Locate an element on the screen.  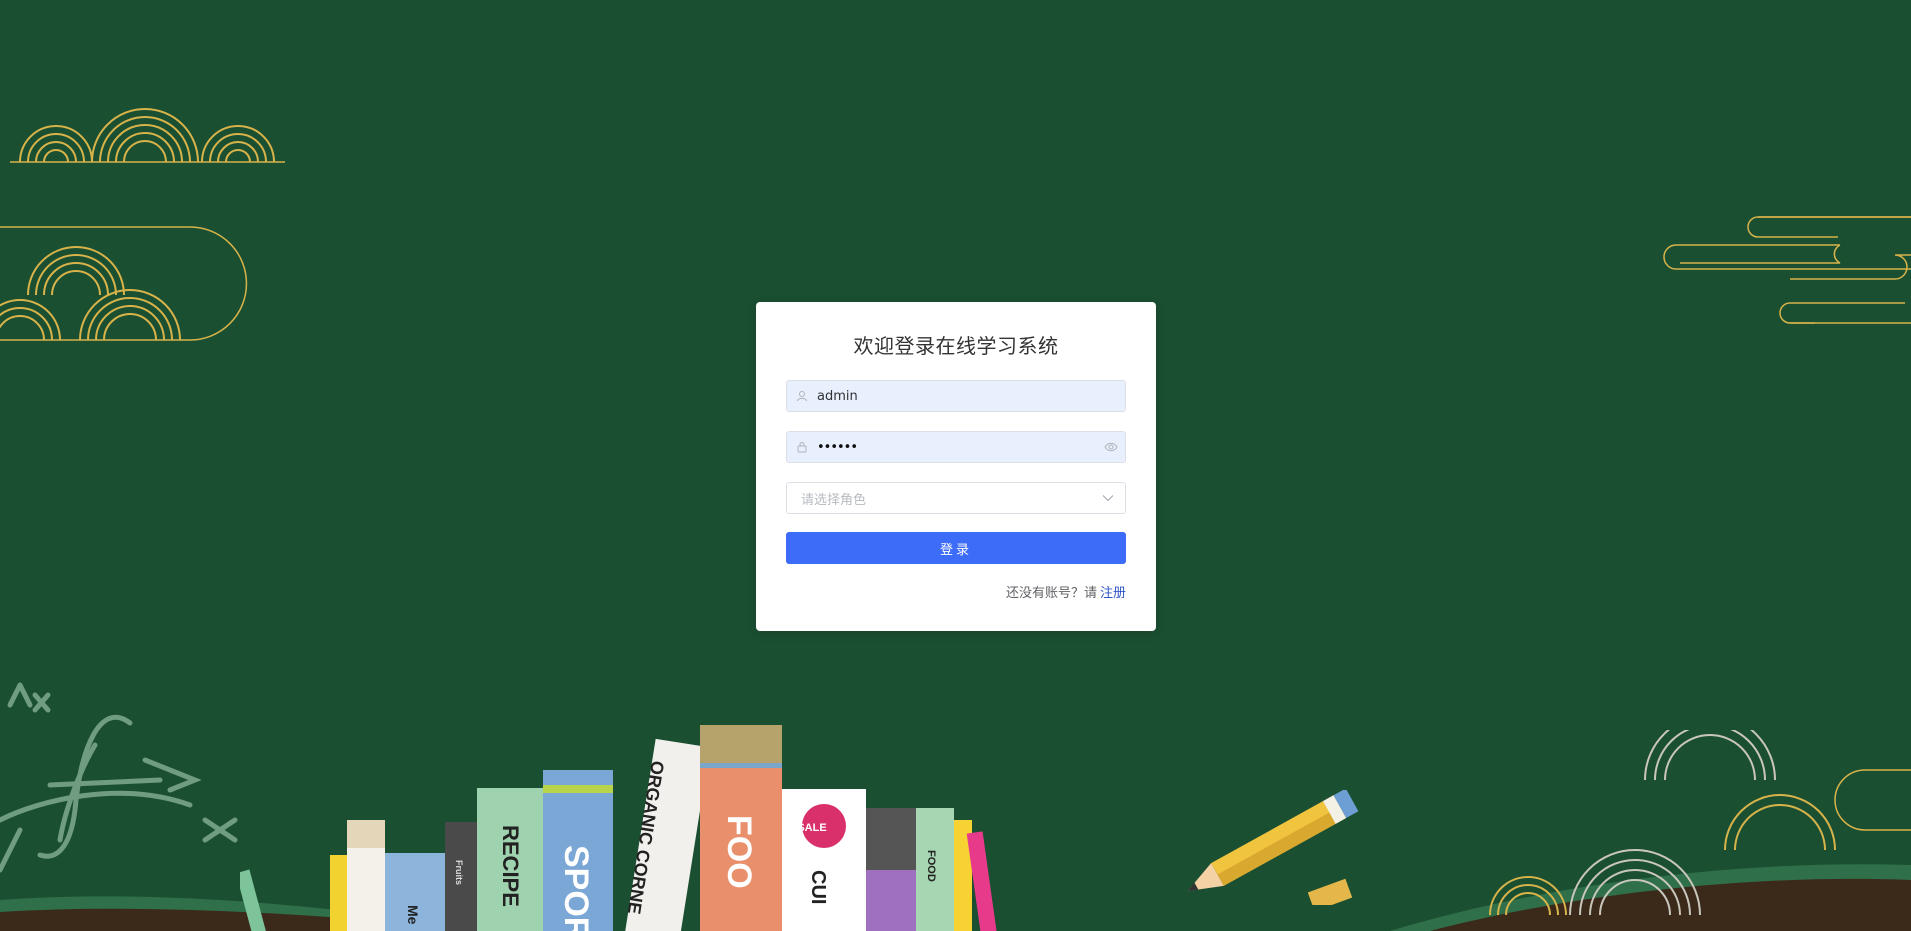
svg-text: FOOD is located at coordinates (931, 866).